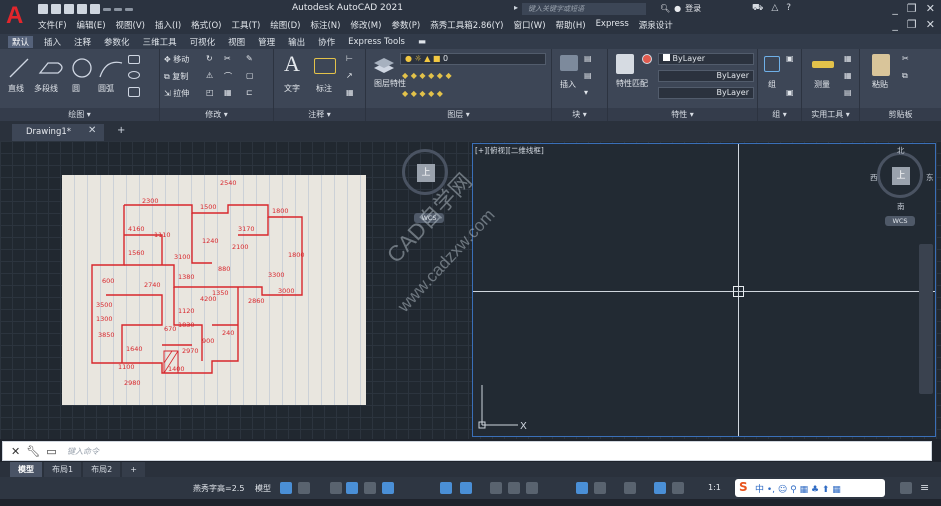  What do you see at coordinates (250, 75) in the screenshot?
I see `explode-icon: ▢` at bounding box center [250, 75].